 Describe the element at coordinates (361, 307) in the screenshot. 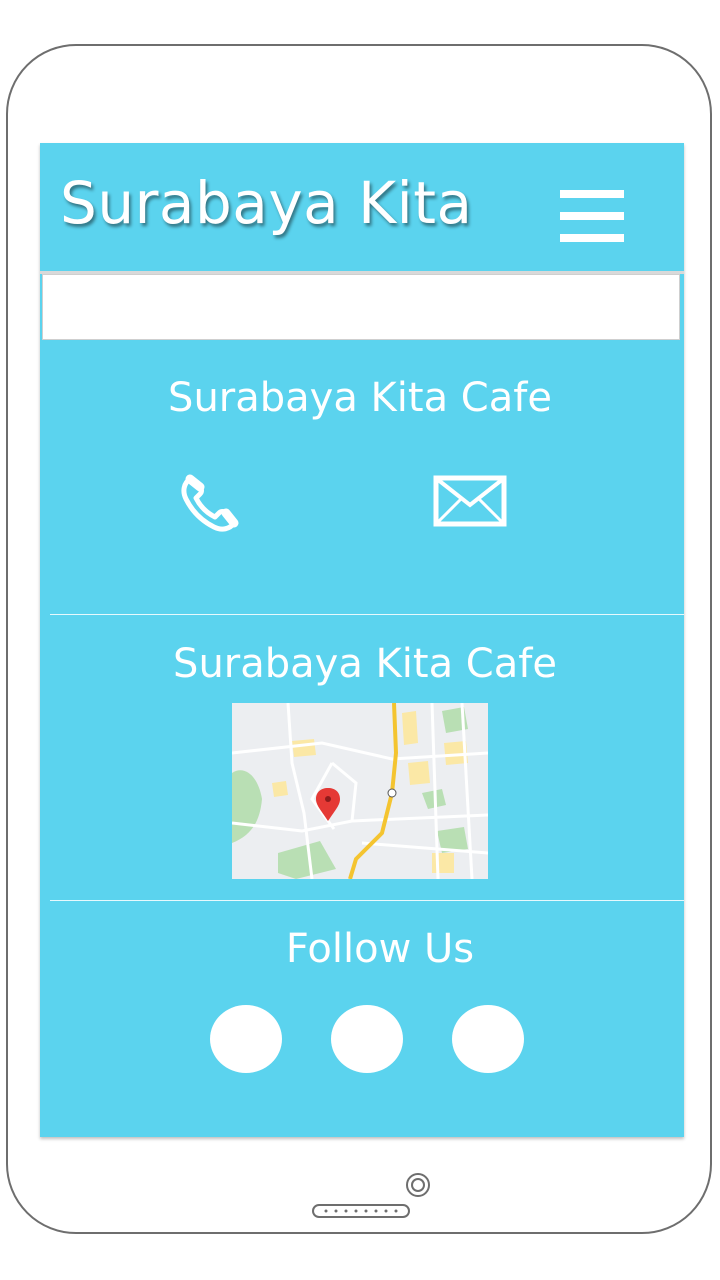

I see `search-input` at that location.